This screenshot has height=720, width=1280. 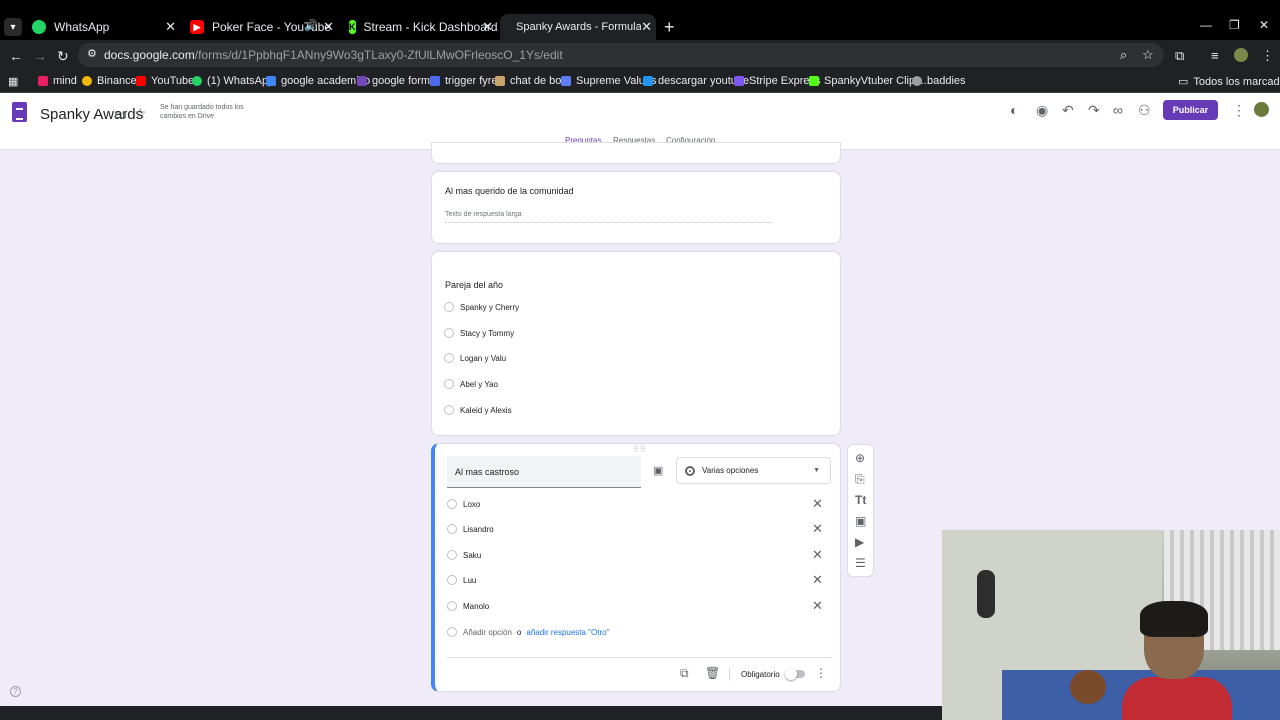 What do you see at coordinates (859, 542) in the screenshot?
I see `add-video-icon: ▶` at bounding box center [859, 542].